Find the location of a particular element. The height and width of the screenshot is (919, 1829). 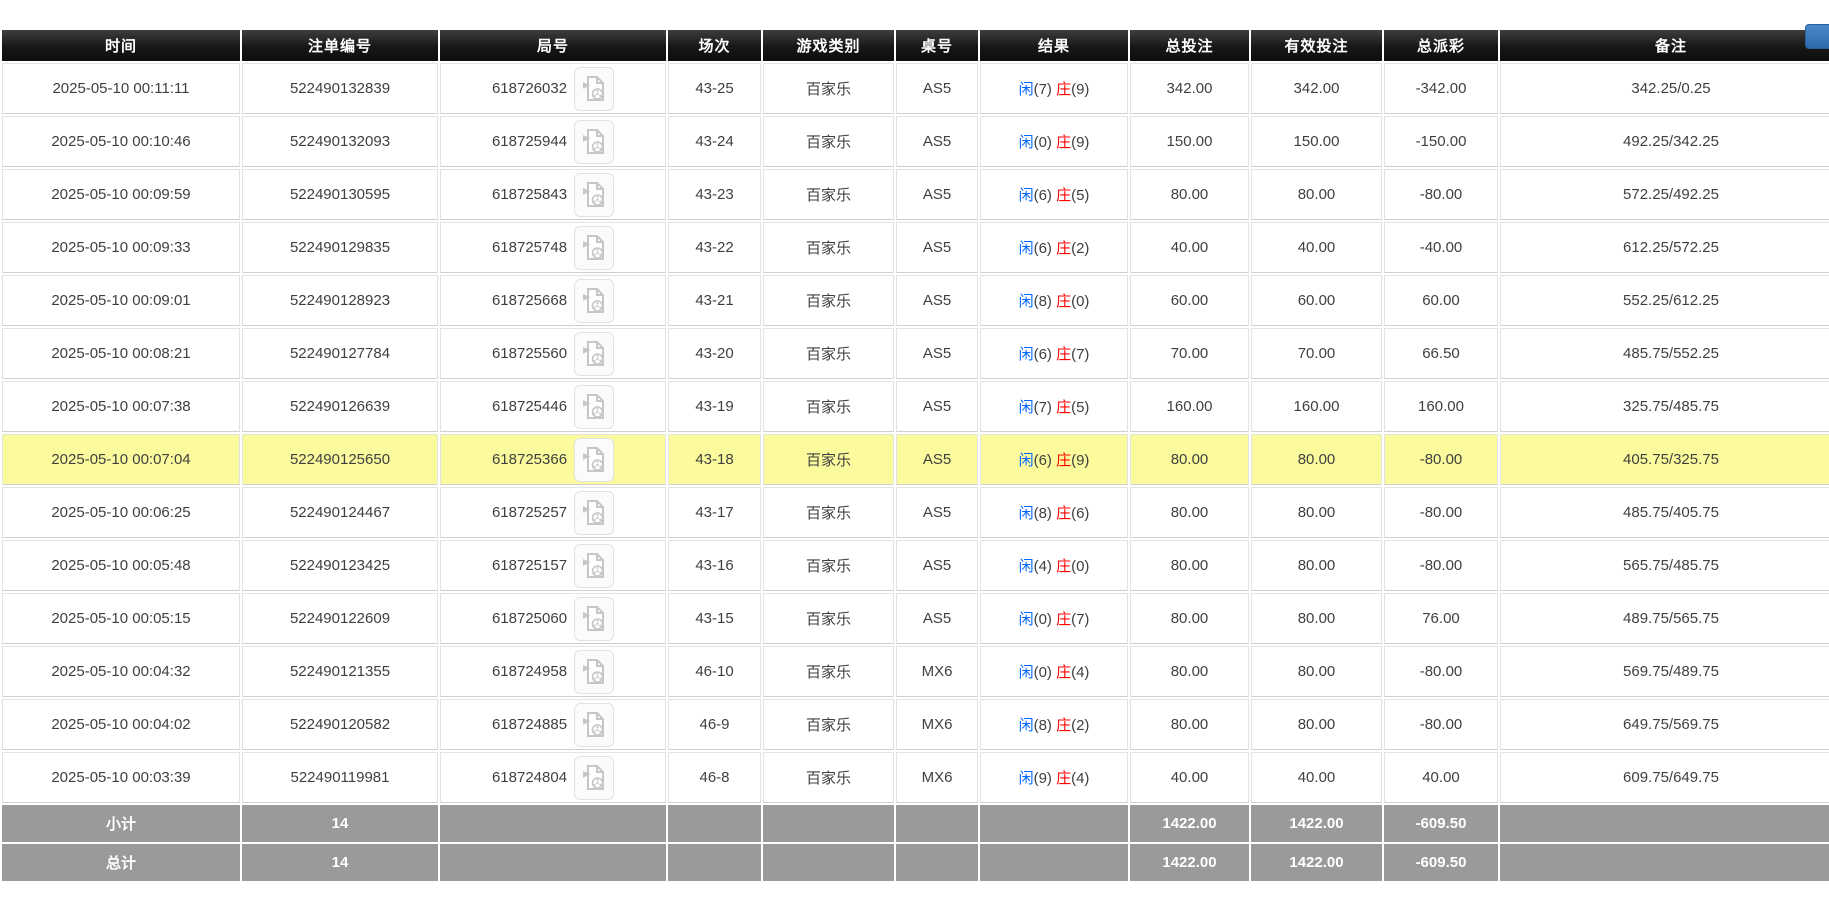

summary-total-bet: 1422.00 is located at coordinates (1189, 823).